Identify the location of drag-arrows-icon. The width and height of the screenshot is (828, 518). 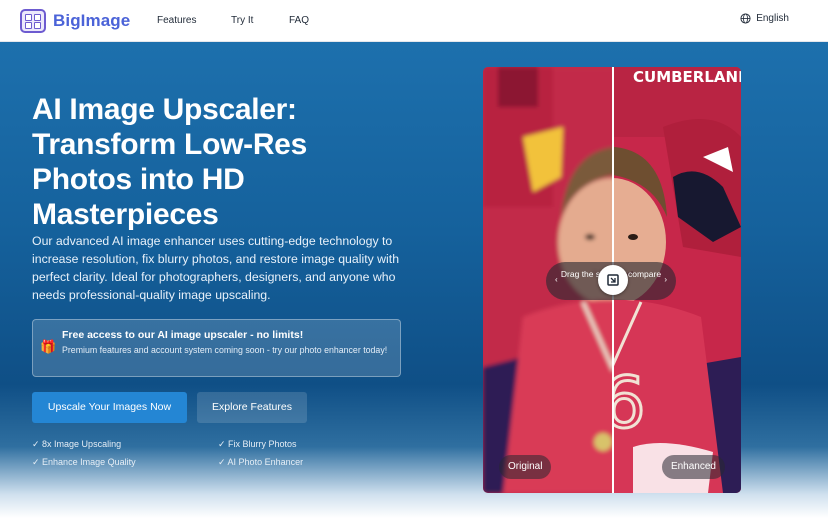
(613, 280).